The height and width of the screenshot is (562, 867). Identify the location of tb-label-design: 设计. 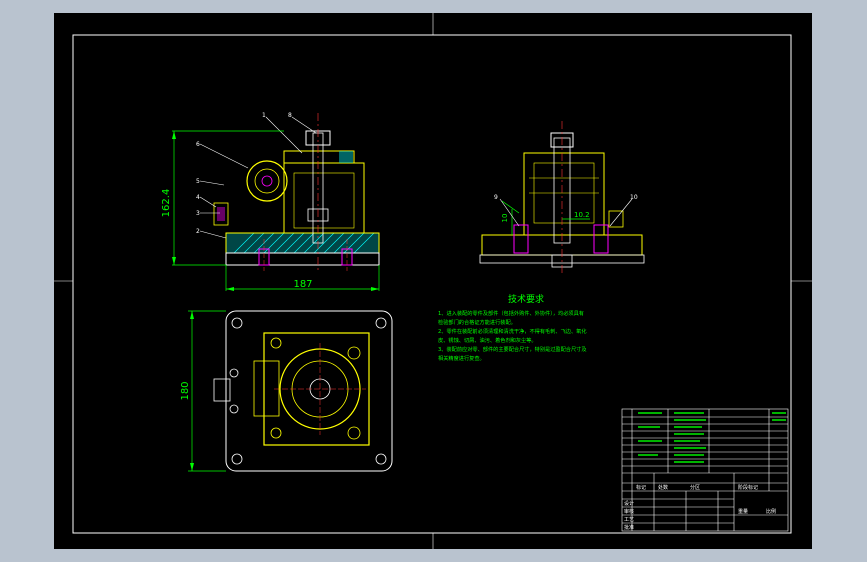
(629, 503).